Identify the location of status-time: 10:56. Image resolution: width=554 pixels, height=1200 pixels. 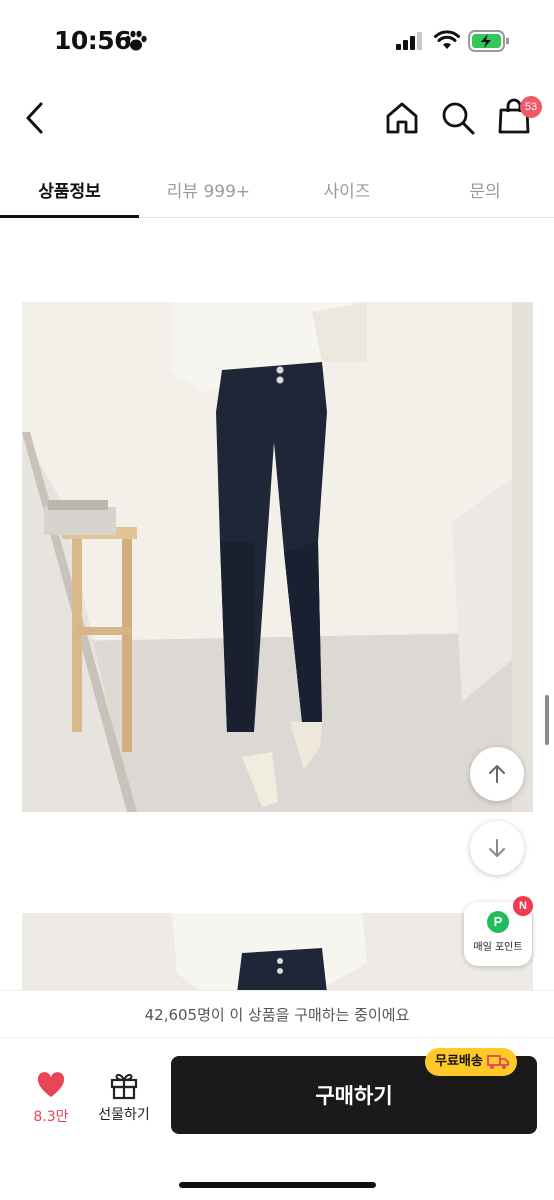
(93, 40).